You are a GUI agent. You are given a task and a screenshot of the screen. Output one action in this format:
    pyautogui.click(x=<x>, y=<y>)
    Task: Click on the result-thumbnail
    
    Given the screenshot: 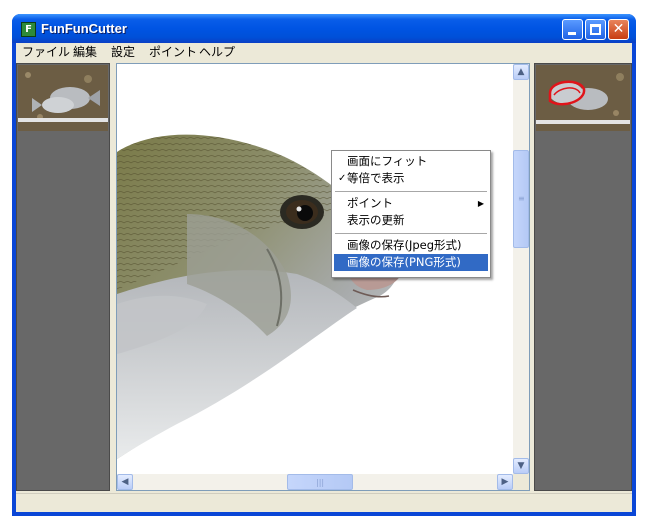 What is the action you would take?
    pyautogui.click(x=583, y=98)
    